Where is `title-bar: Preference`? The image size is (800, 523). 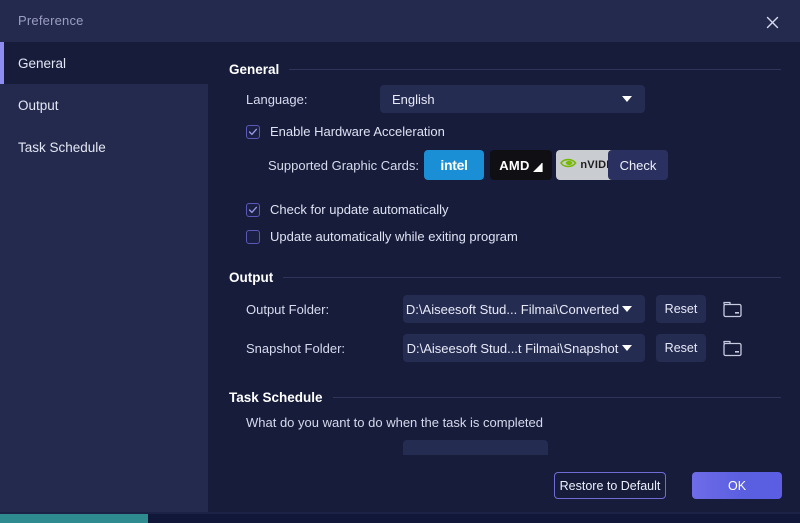 title-bar: Preference is located at coordinates (400, 21).